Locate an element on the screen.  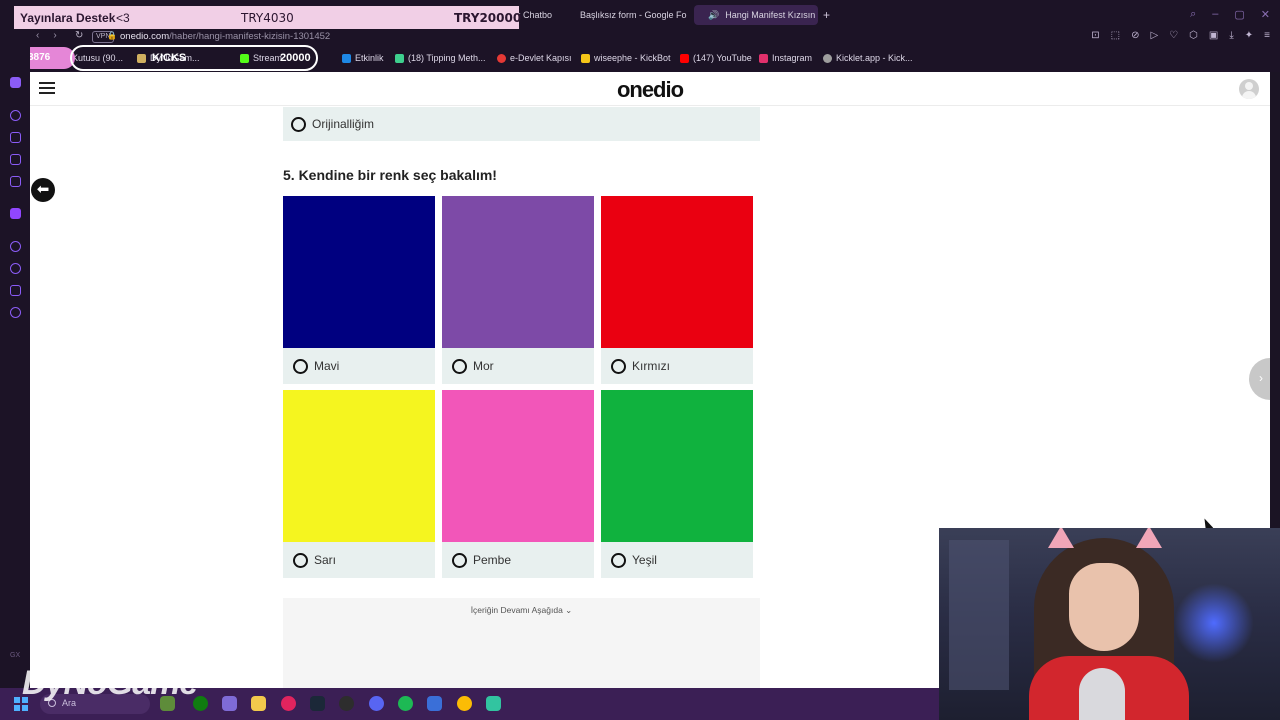
app-icon is located at coordinates (434, 703).